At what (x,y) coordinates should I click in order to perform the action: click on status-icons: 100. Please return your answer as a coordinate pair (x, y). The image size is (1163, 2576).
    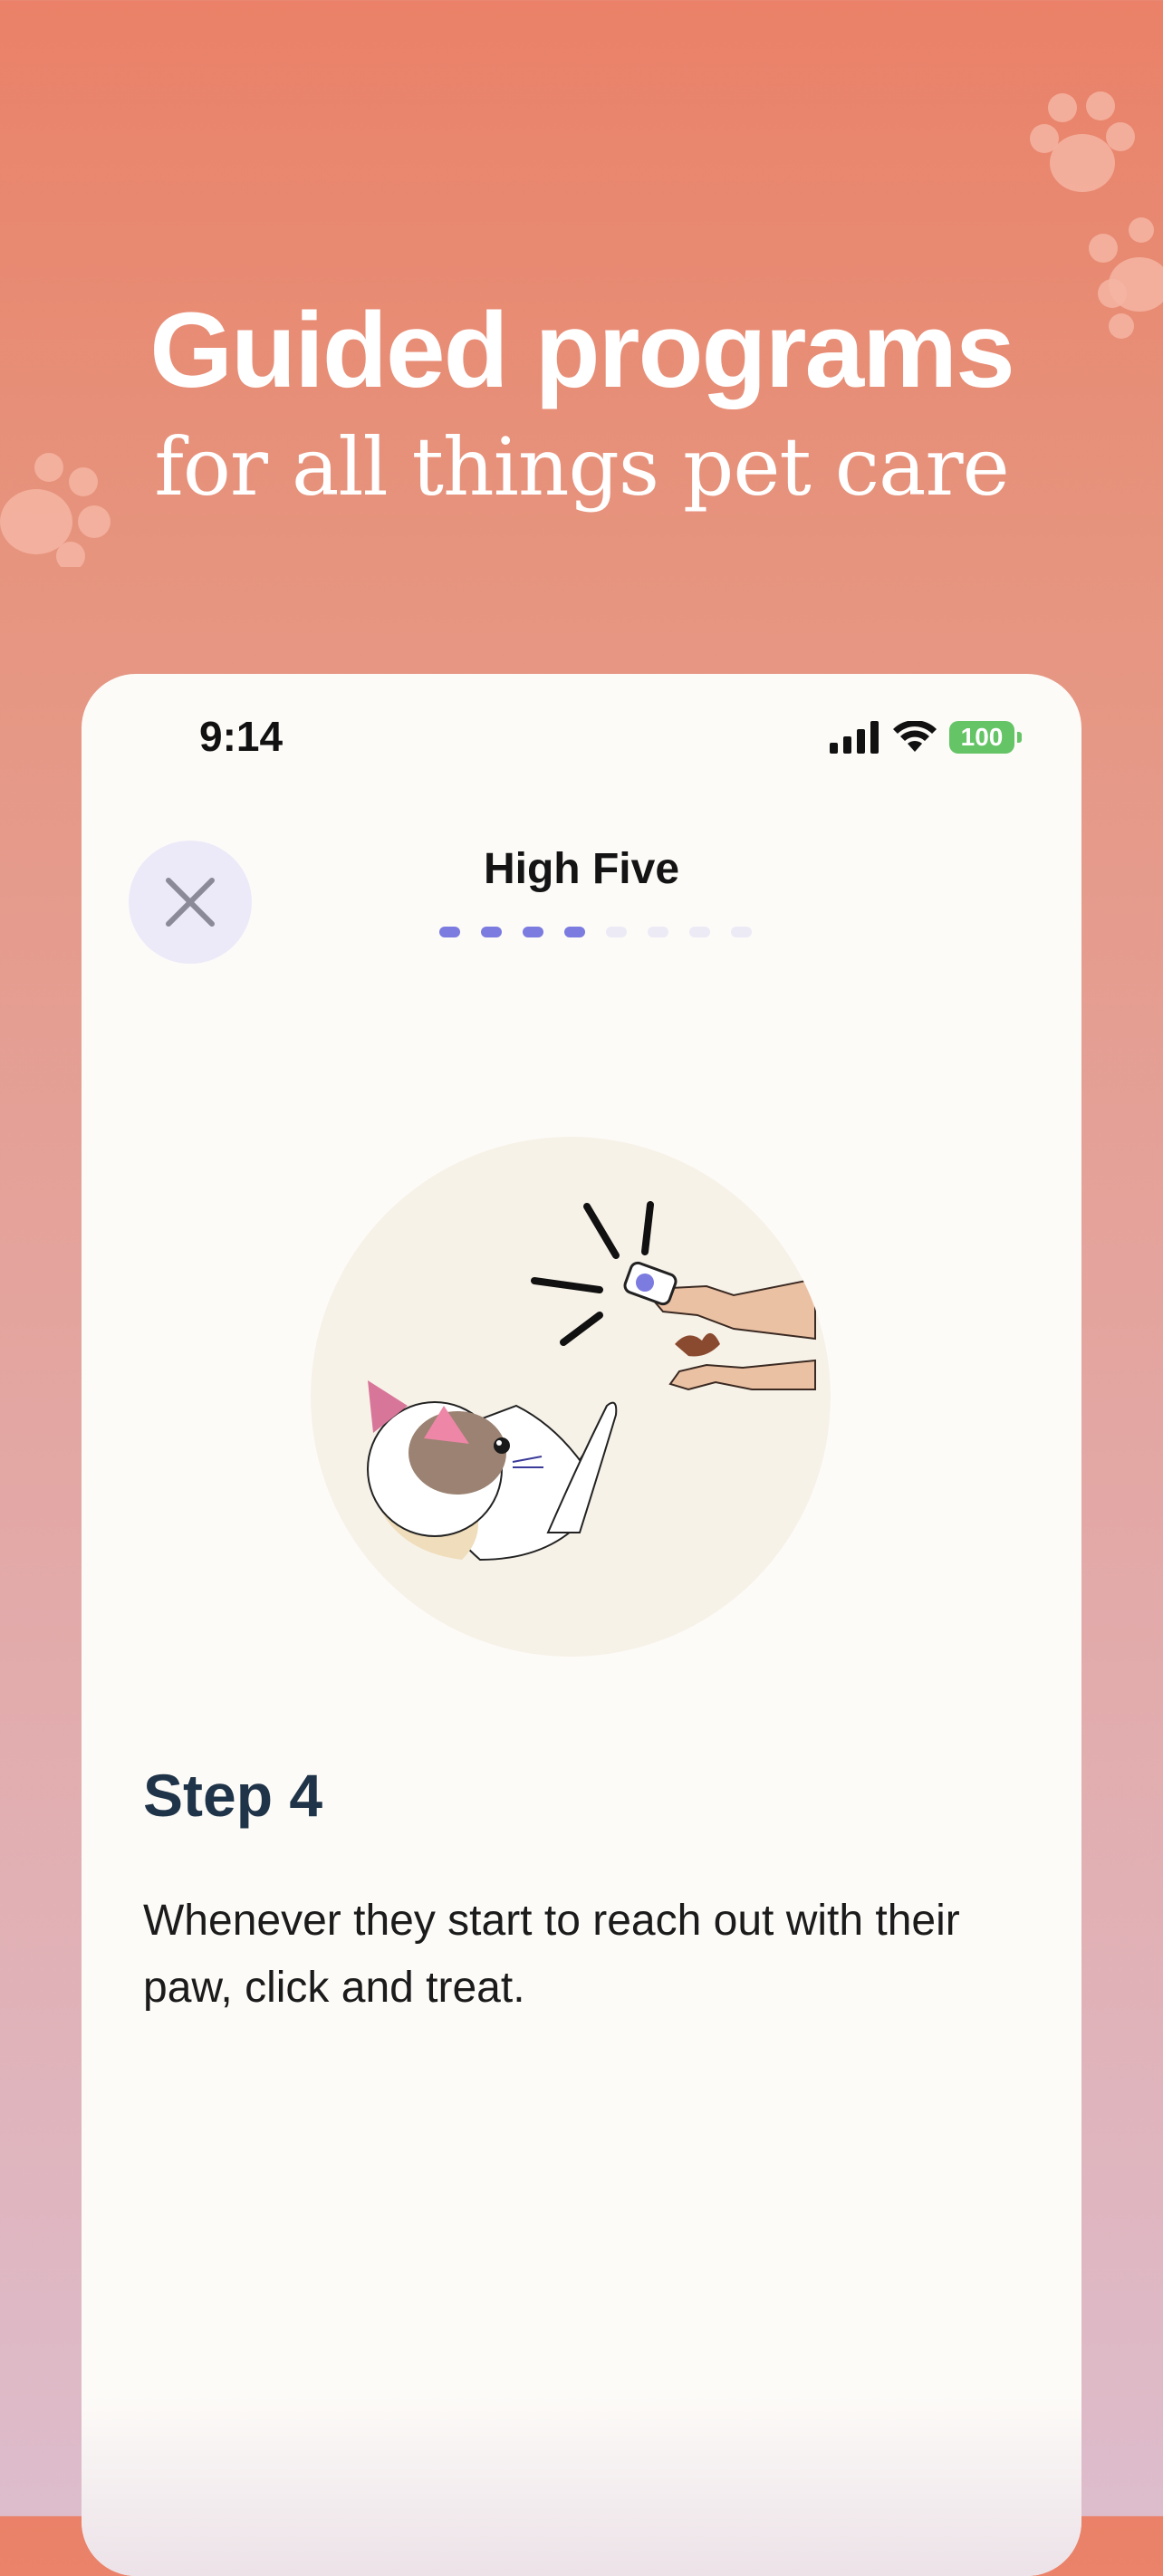
    Looking at the image, I should click on (926, 737).